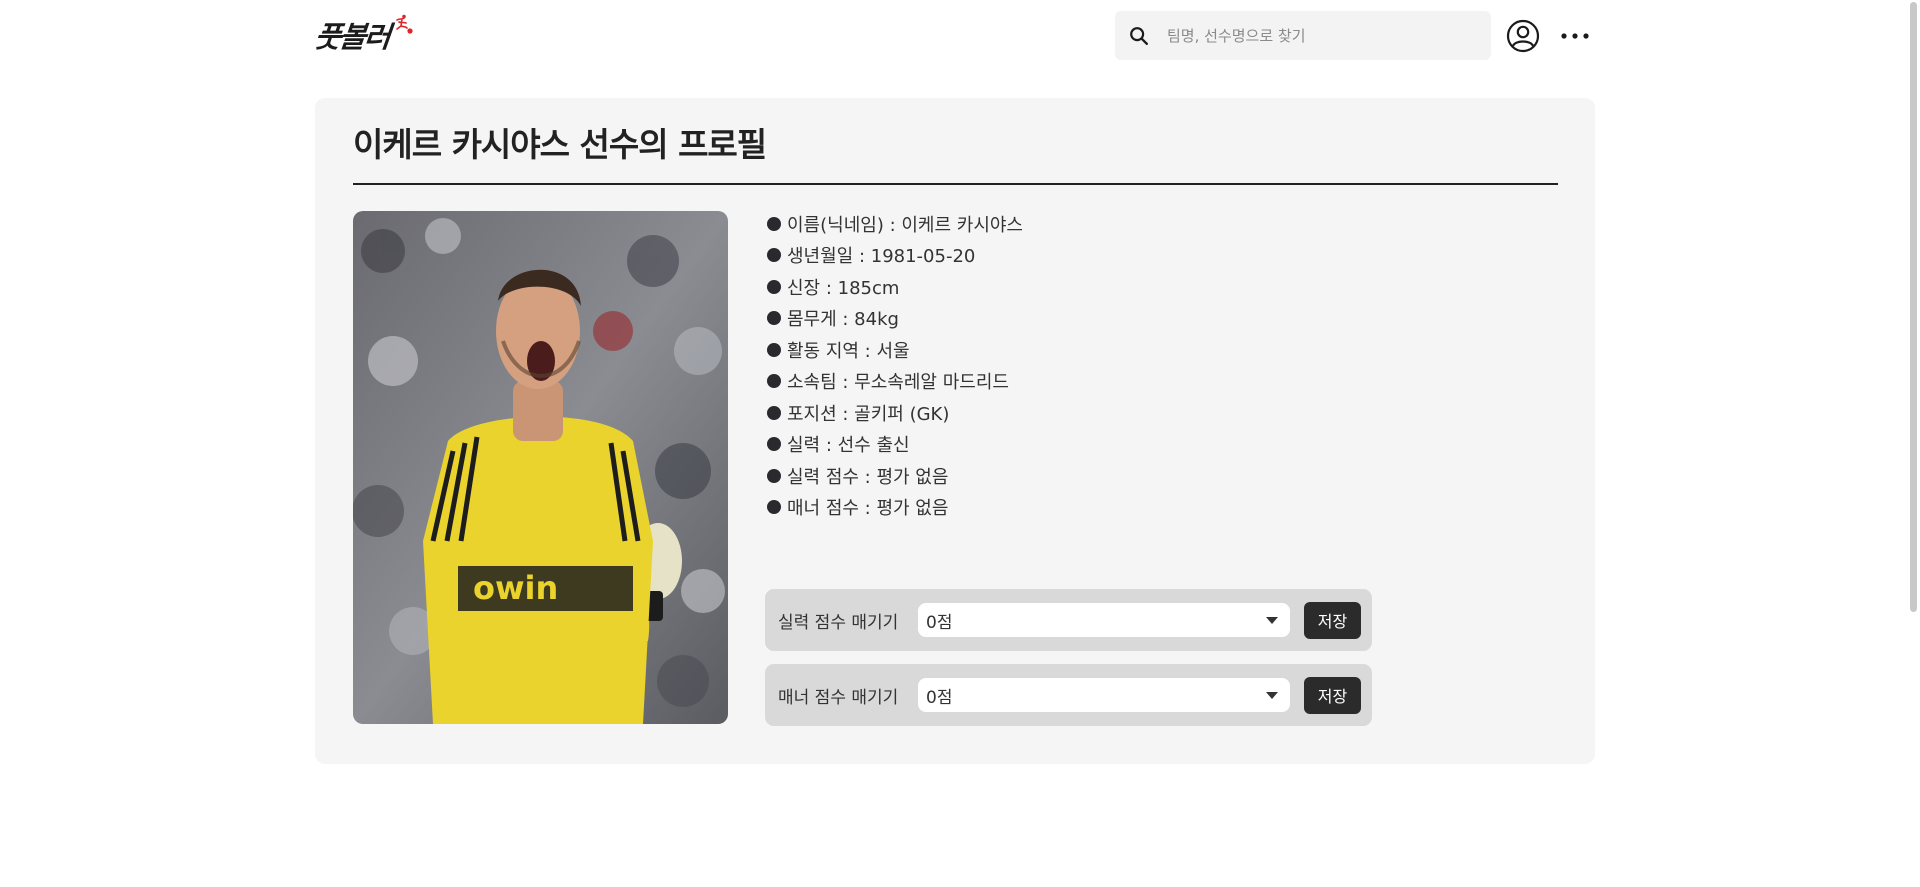 This screenshot has width=1920, height=887. Describe the element at coordinates (895, 319) in the screenshot. I see `info-weight: 몸무게 : 84kg` at that location.